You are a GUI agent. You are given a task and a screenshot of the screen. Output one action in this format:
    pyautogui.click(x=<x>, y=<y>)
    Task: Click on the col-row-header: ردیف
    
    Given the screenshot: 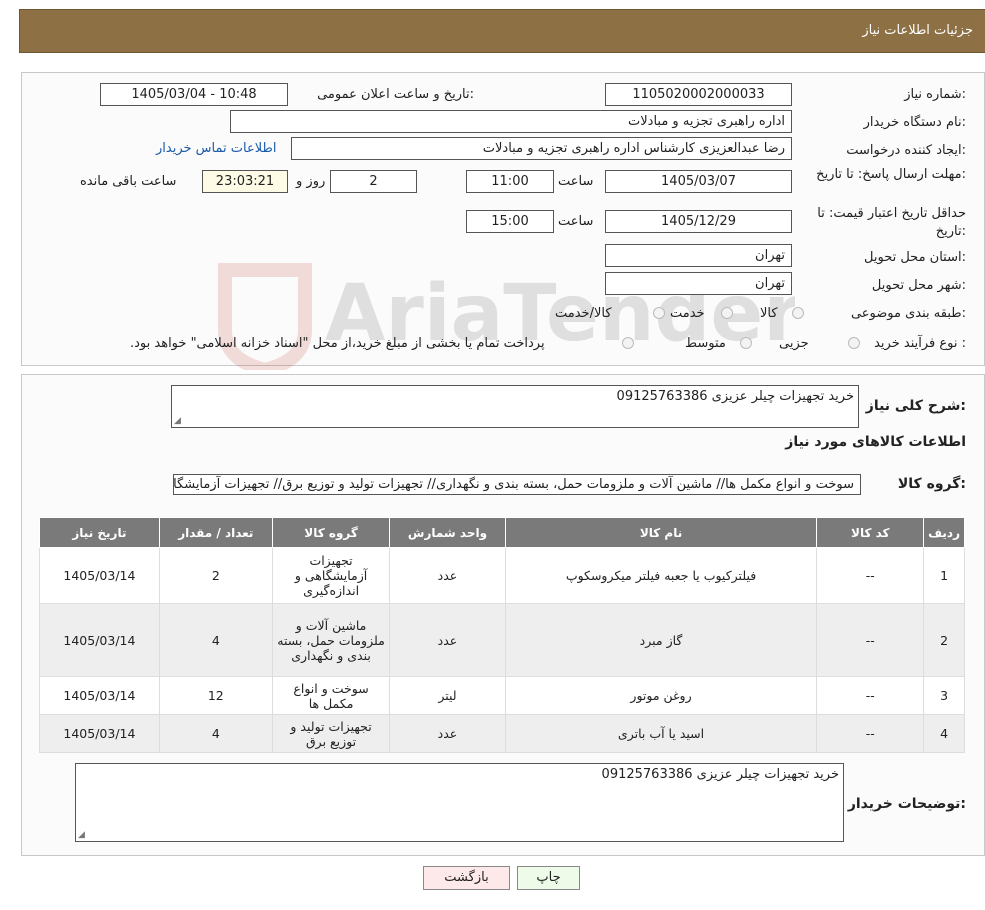 What is the action you would take?
    pyautogui.click(x=944, y=532)
    